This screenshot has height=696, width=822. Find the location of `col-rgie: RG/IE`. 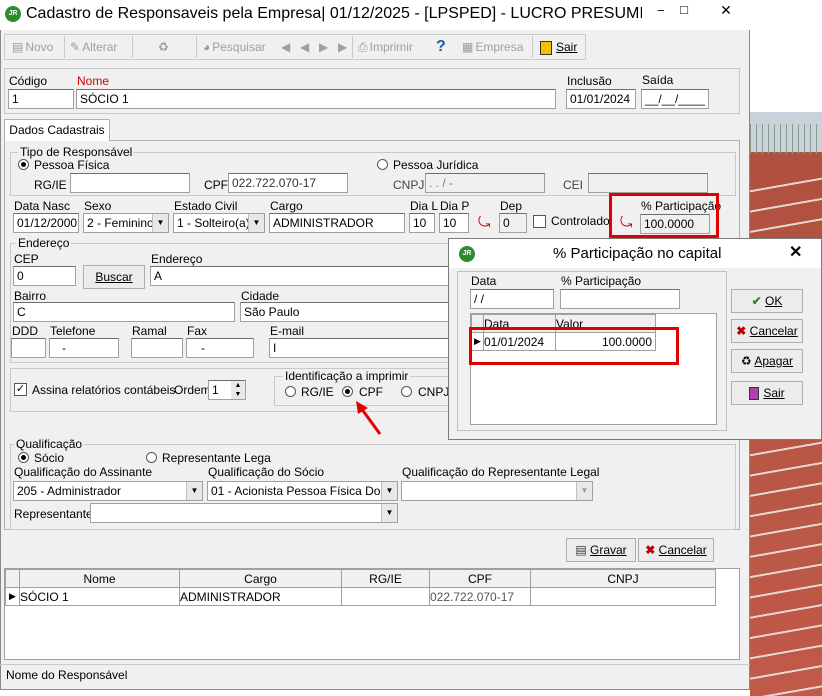

col-rgie: RG/IE is located at coordinates (385, 578).